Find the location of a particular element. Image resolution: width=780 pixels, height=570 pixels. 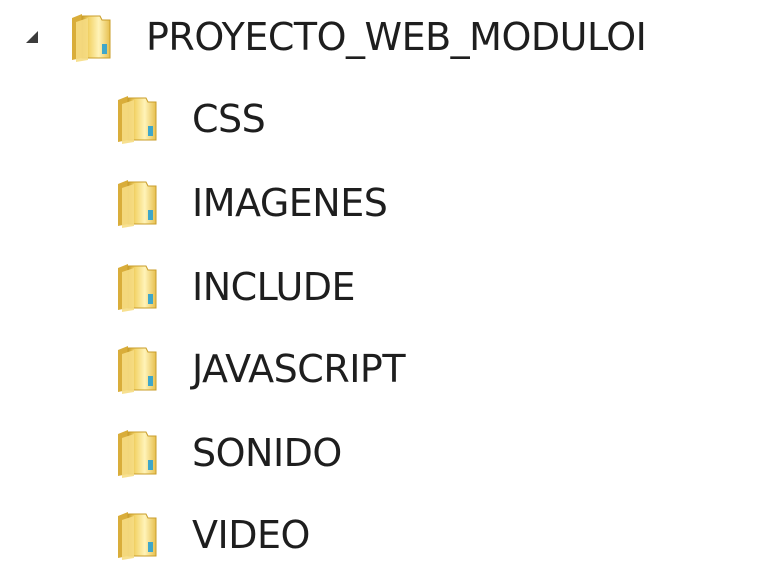

tree-item-label: SONIDO is located at coordinates (267, 453).